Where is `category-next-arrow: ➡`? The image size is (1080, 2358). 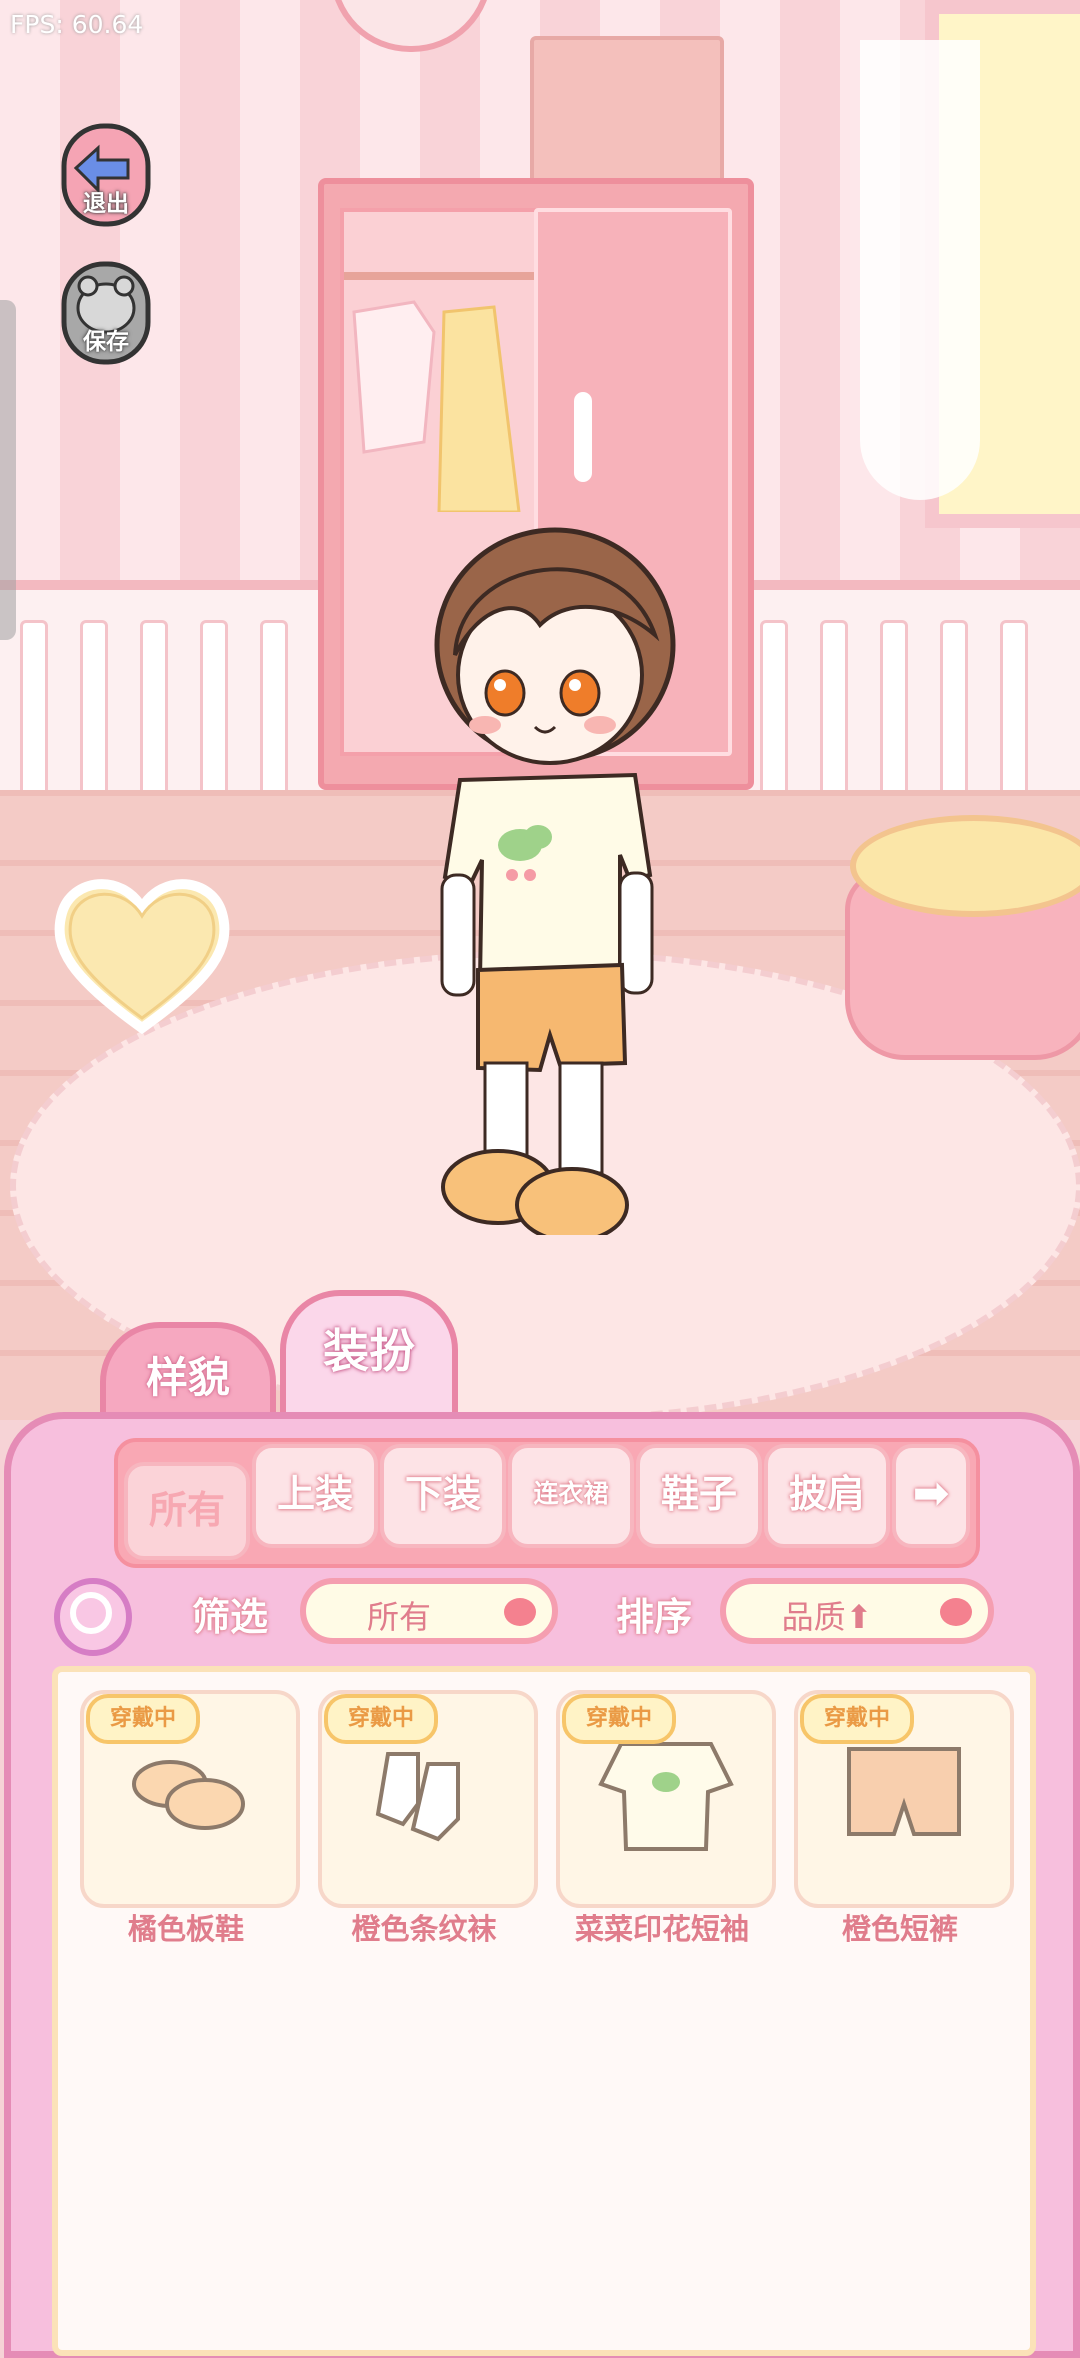
category-next-arrow: ➡ is located at coordinates (931, 1496).